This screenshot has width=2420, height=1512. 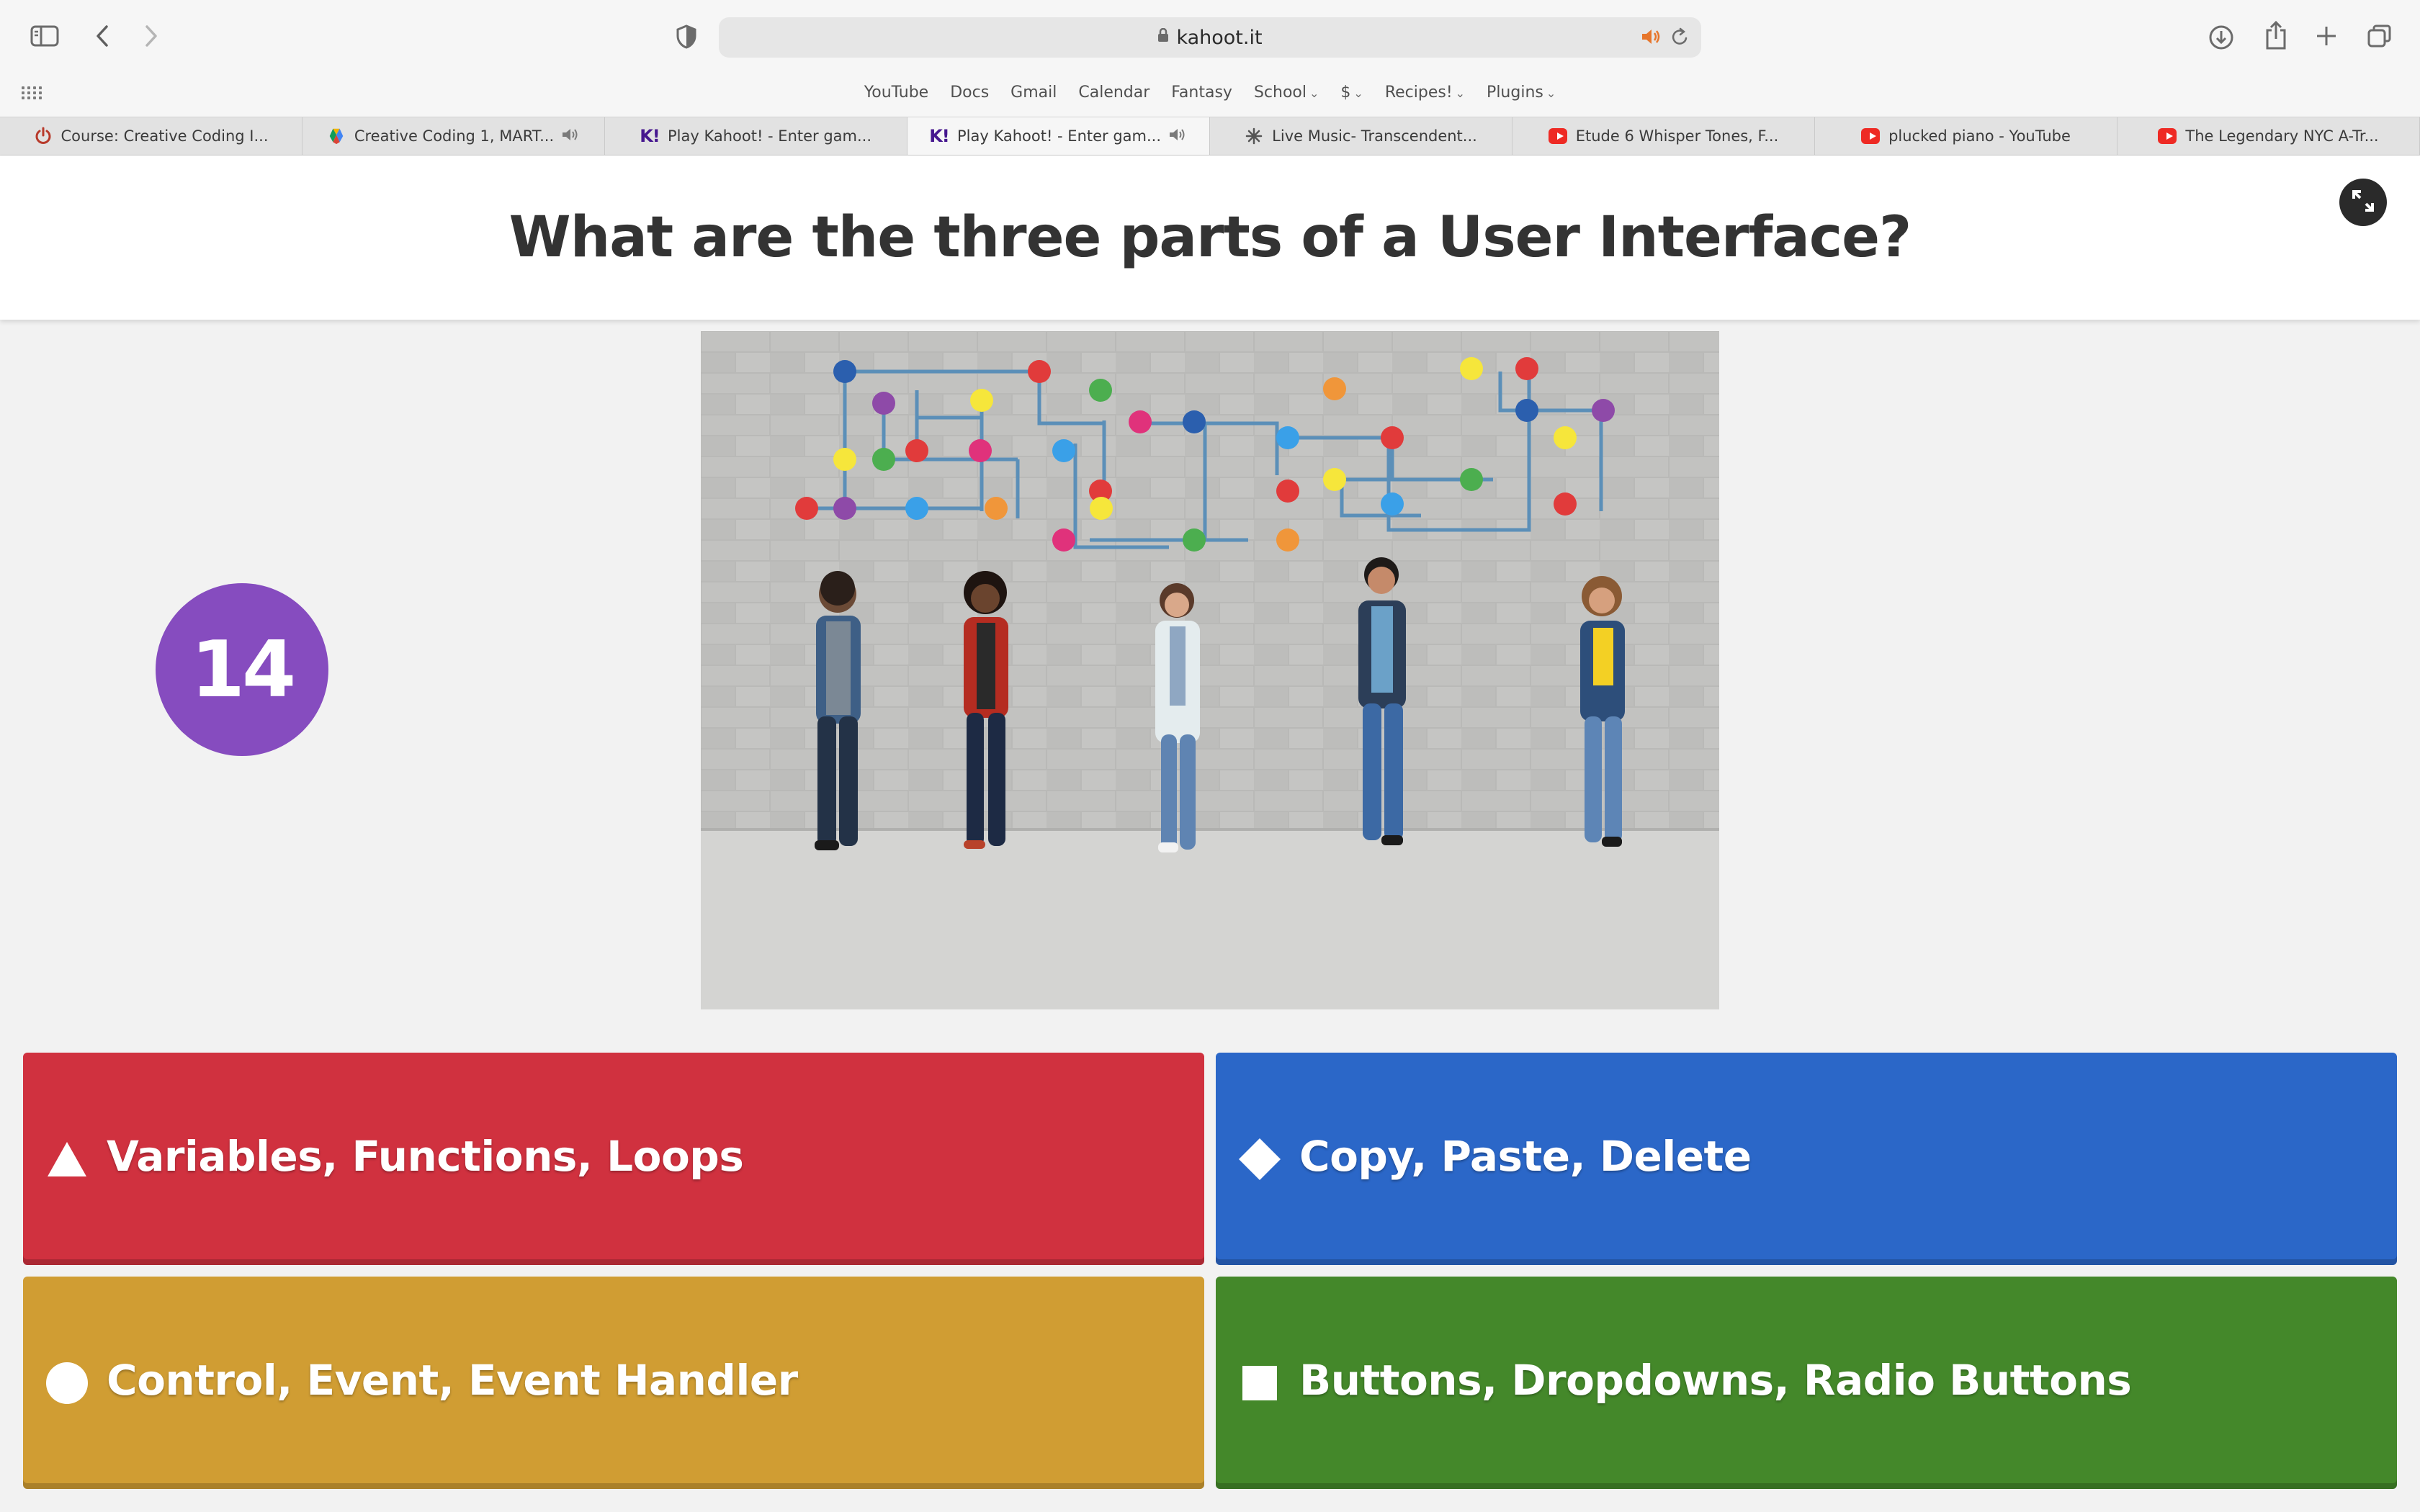 What do you see at coordinates (1680, 39) in the screenshot?
I see `reload-icon` at bounding box center [1680, 39].